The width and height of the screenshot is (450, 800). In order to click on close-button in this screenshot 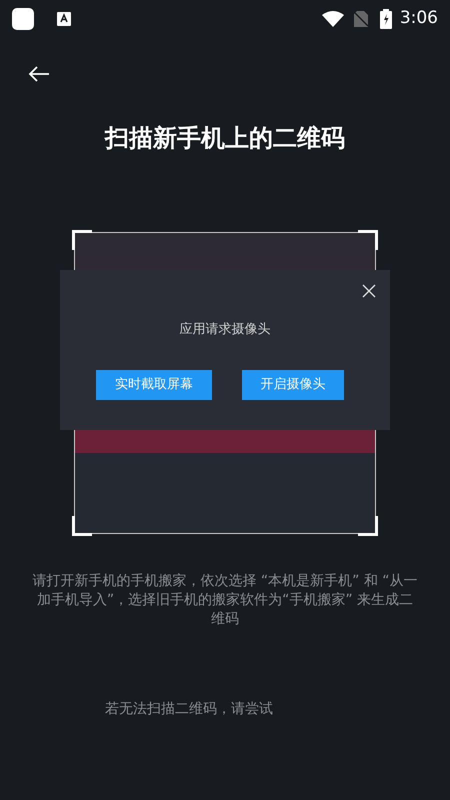, I will do `click(369, 291)`.